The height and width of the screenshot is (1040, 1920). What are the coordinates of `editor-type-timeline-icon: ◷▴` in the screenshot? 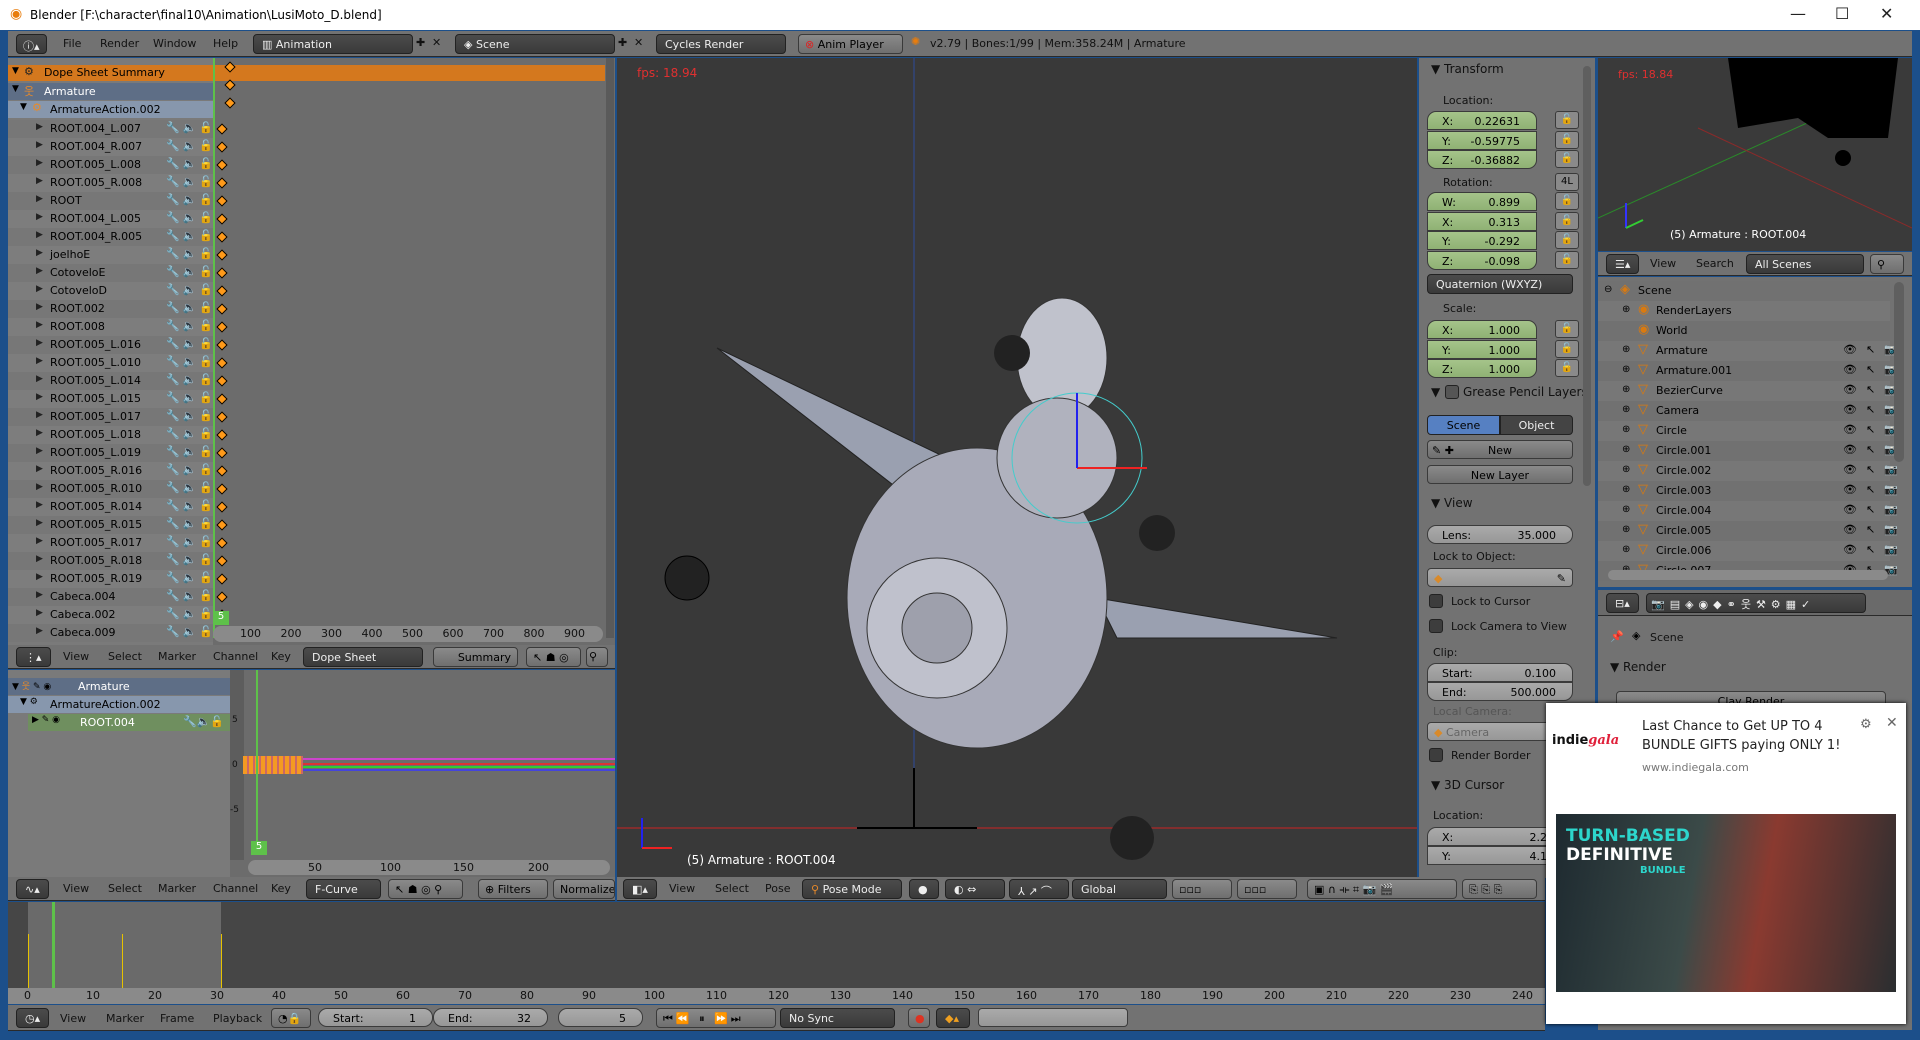 It's located at (33, 1018).